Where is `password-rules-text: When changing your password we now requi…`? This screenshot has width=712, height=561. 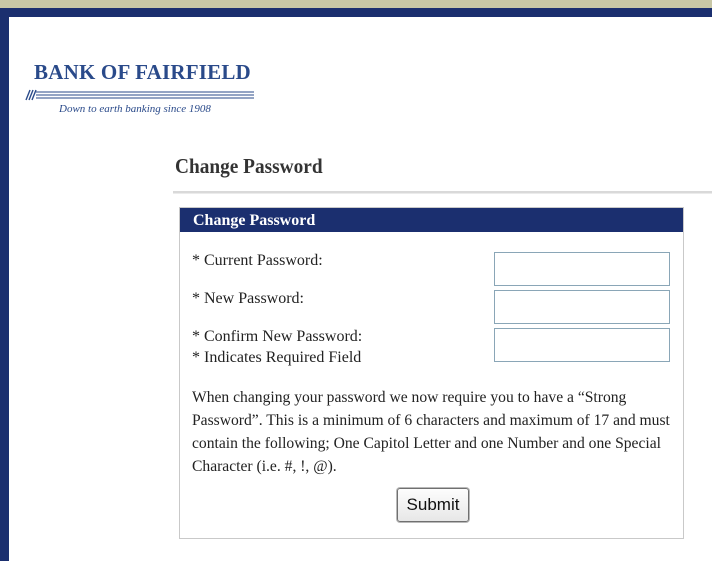 password-rules-text: When changing your password we now requi… is located at coordinates (431, 432).